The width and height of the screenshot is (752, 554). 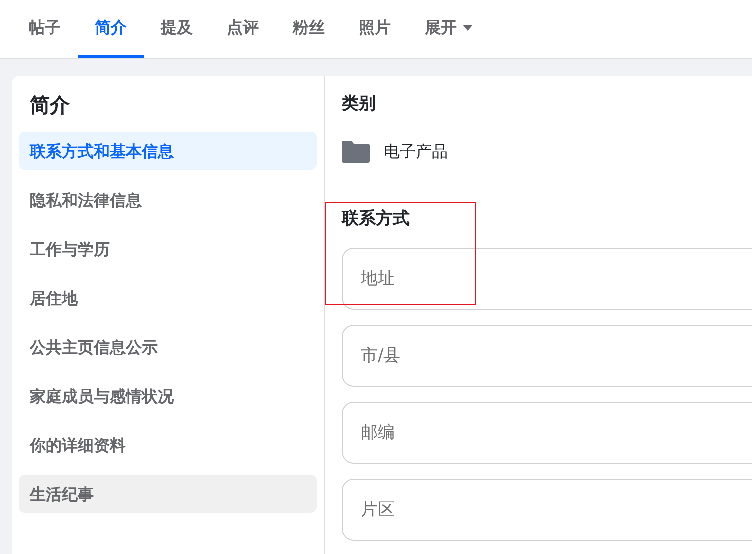 What do you see at coordinates (168, 396) in the screenshot?
I see `sidebar-item: 家庭成员与感情状况` at bounding box center [168, 396].